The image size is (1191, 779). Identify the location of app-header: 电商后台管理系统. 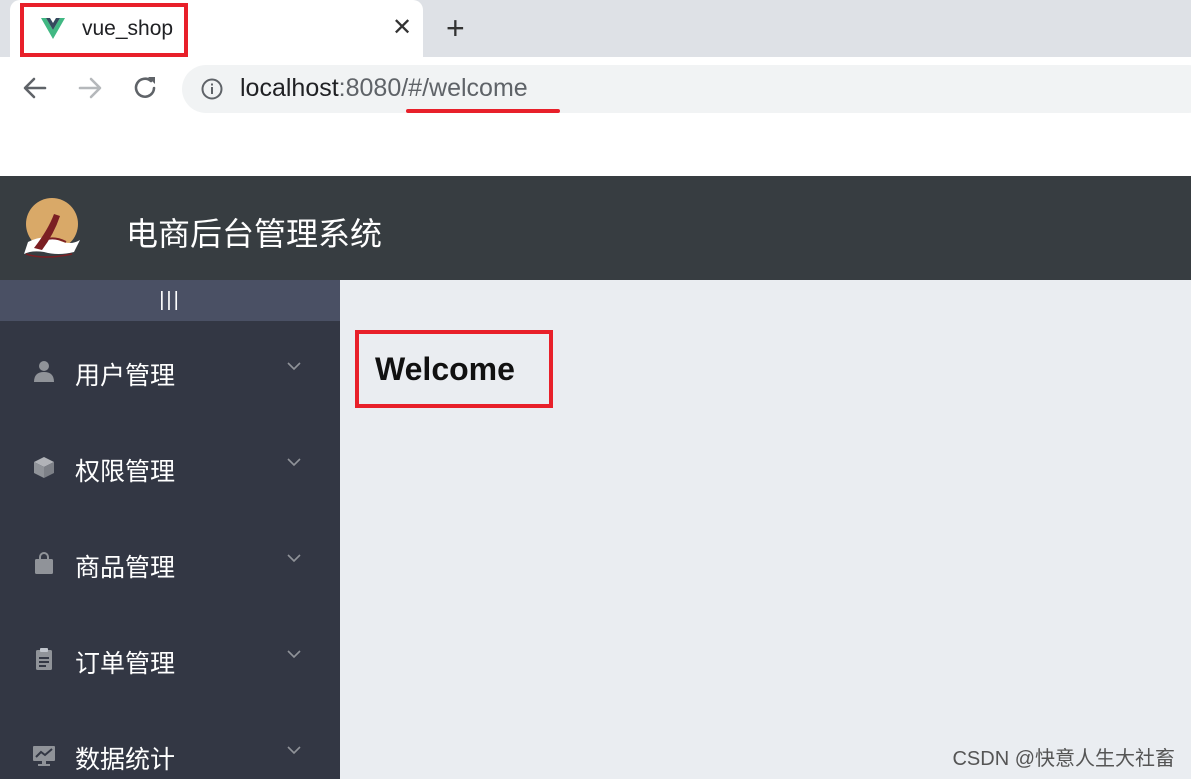
(595, 228).